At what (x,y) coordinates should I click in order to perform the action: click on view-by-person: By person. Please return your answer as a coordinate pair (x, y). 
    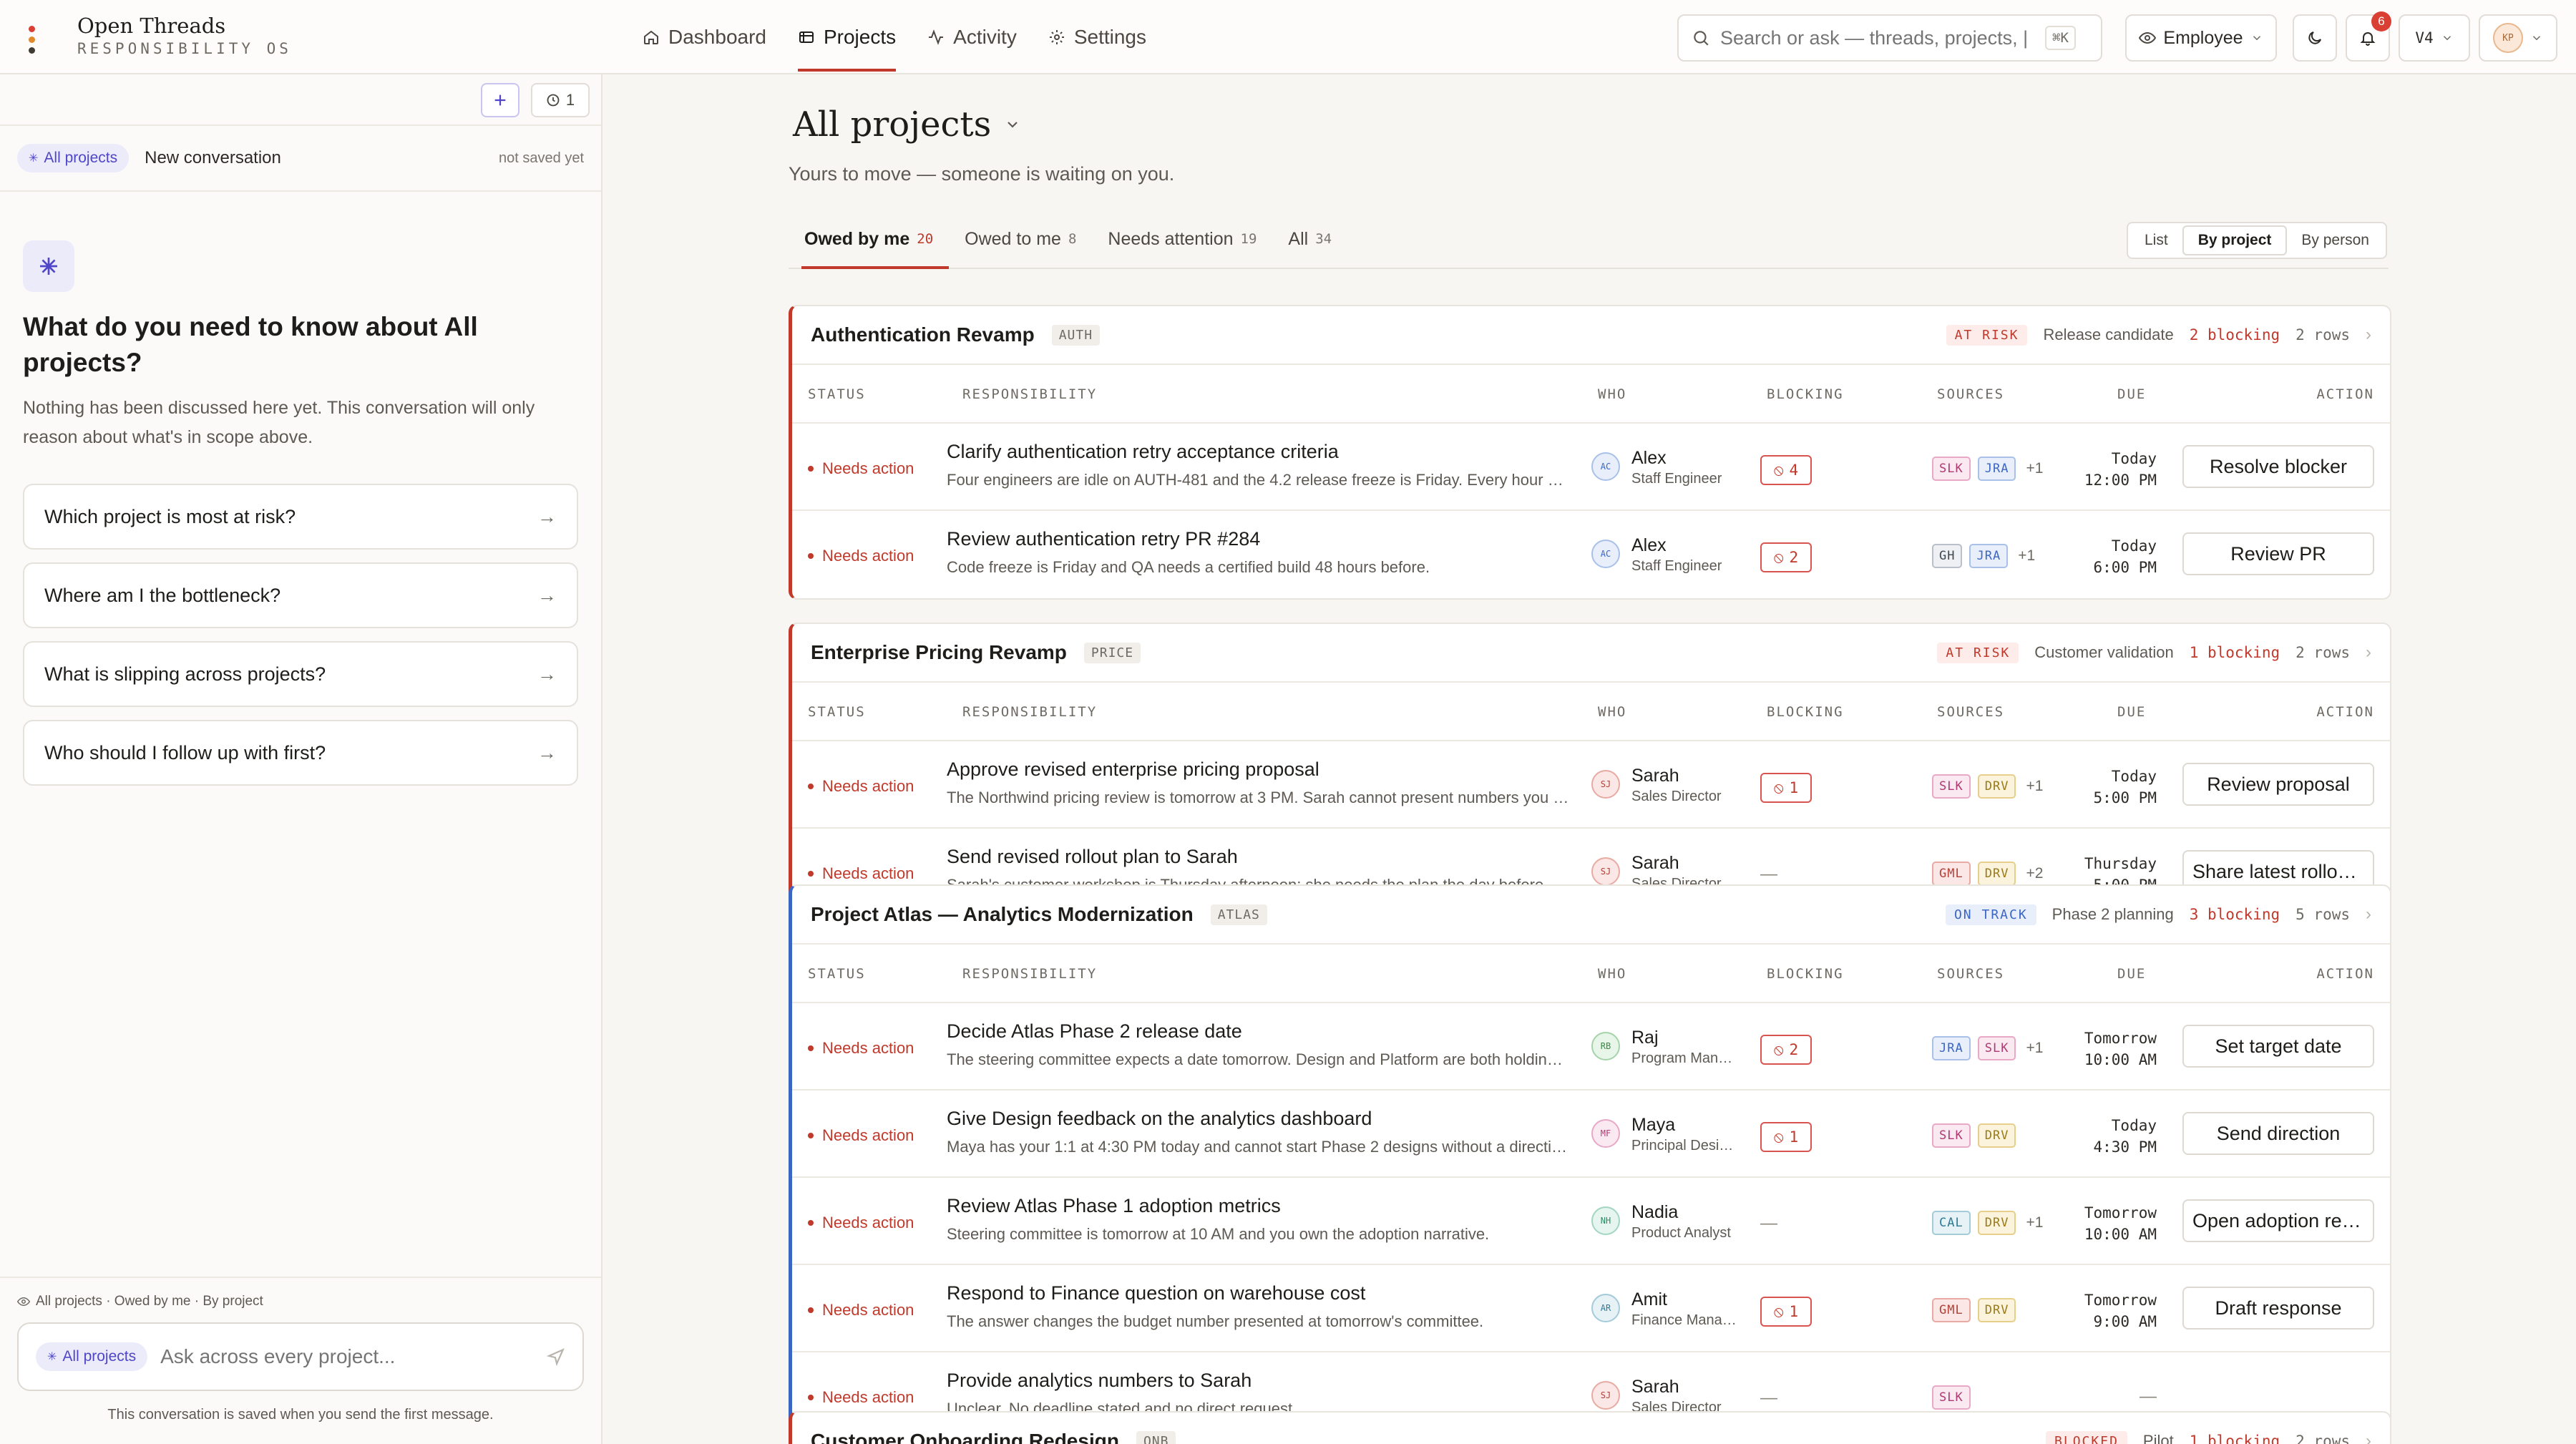
    Looking at the image, I should click on (2335, 240).